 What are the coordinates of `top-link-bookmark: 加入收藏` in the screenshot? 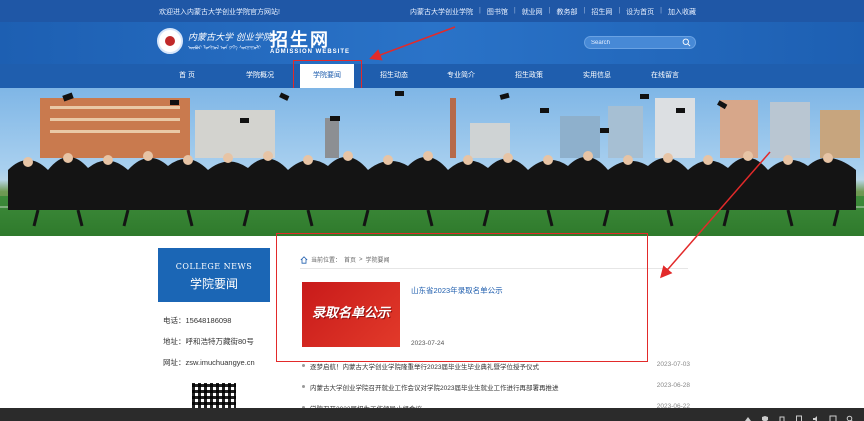 It's located at (682, 12).